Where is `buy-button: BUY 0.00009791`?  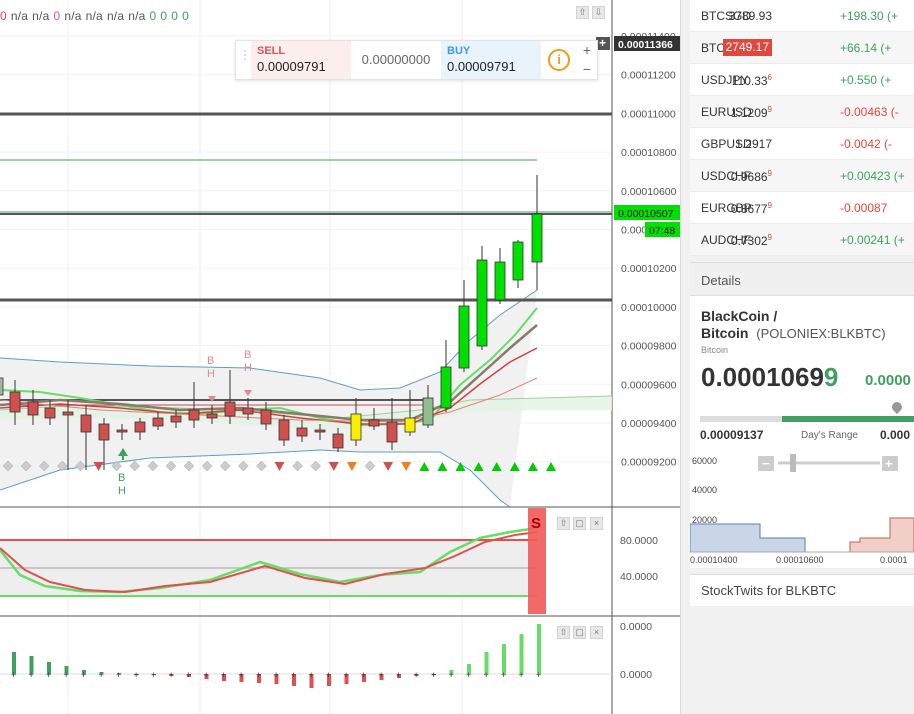
buy-button: BUY 0.00009791 is located at coordinates (491, 60).